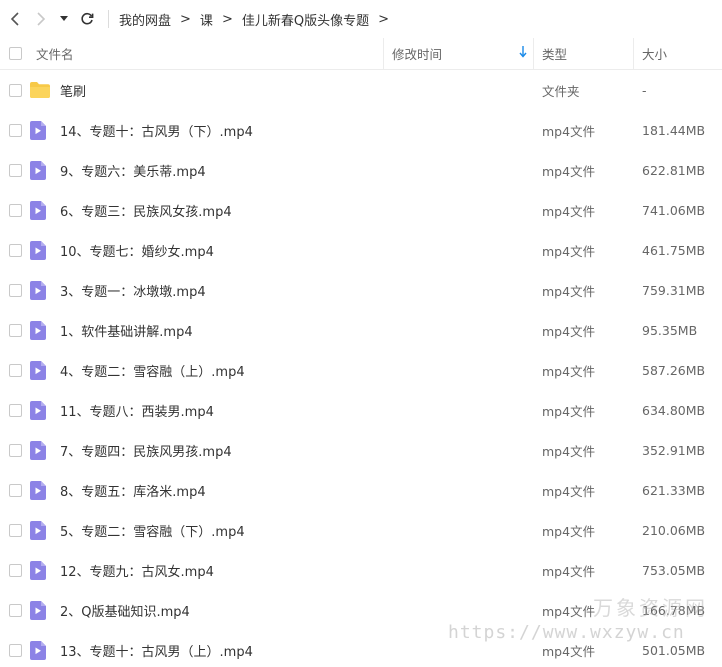 The height and width of the screenshot is (667, 722). Describe the element at coordinates (297, 370) in the screenshot. I see `file-name: 4、专题二：雪容融（上）.mp4` at that location.